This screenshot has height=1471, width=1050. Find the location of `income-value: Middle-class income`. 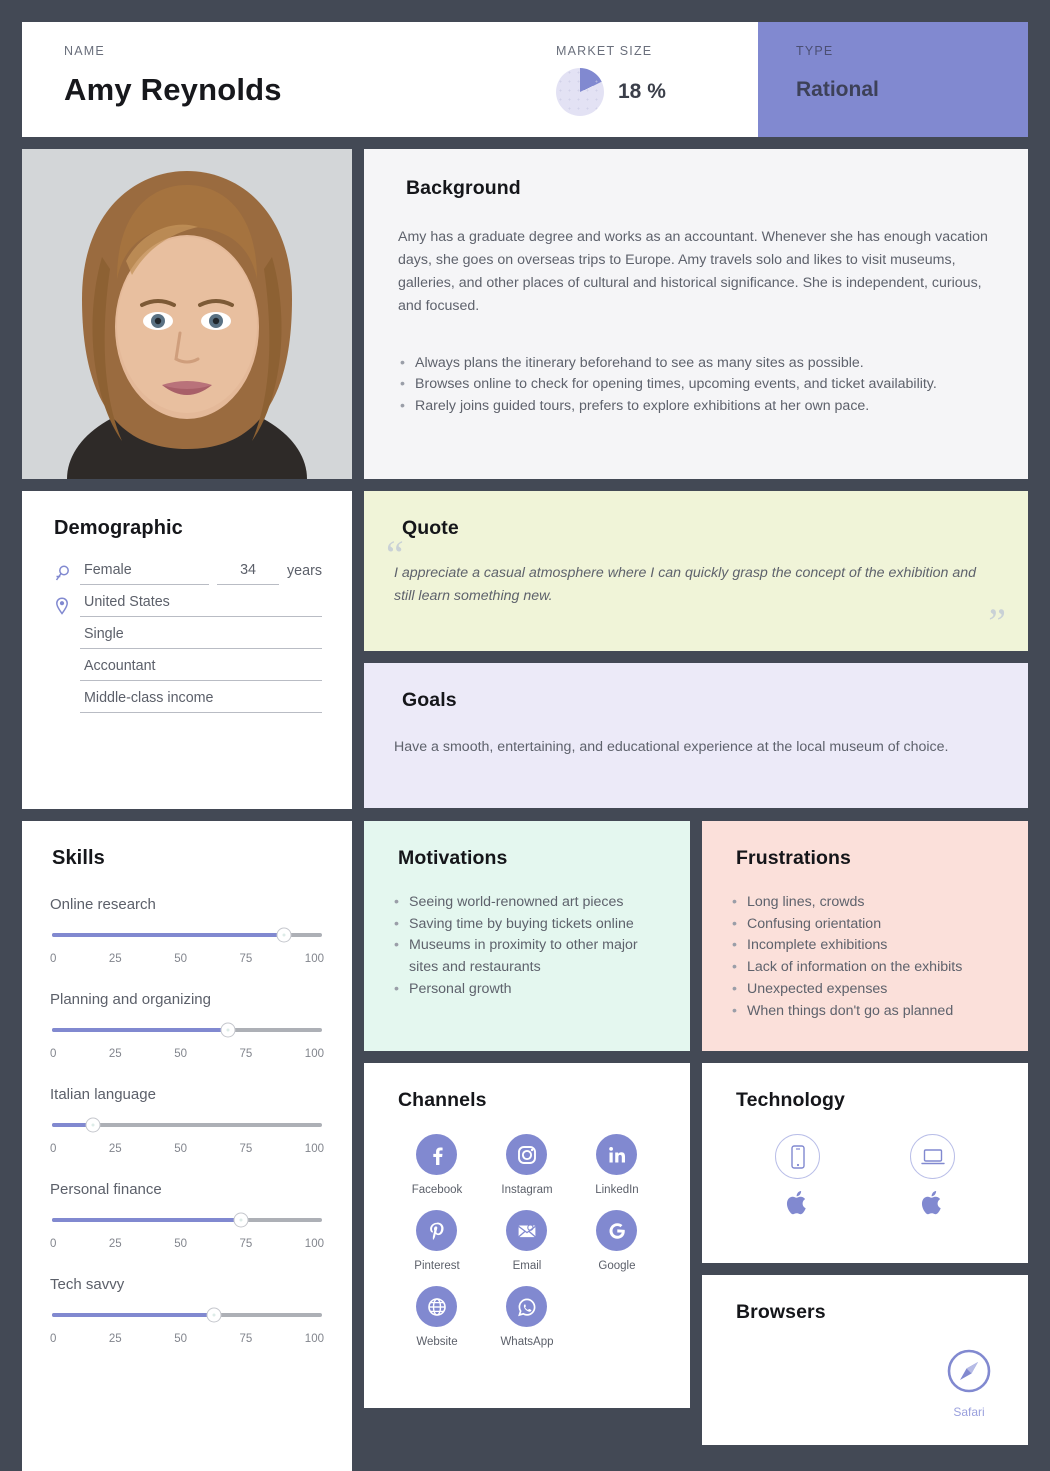

income-value: Middle-class income is located at coordinates (201, 701).